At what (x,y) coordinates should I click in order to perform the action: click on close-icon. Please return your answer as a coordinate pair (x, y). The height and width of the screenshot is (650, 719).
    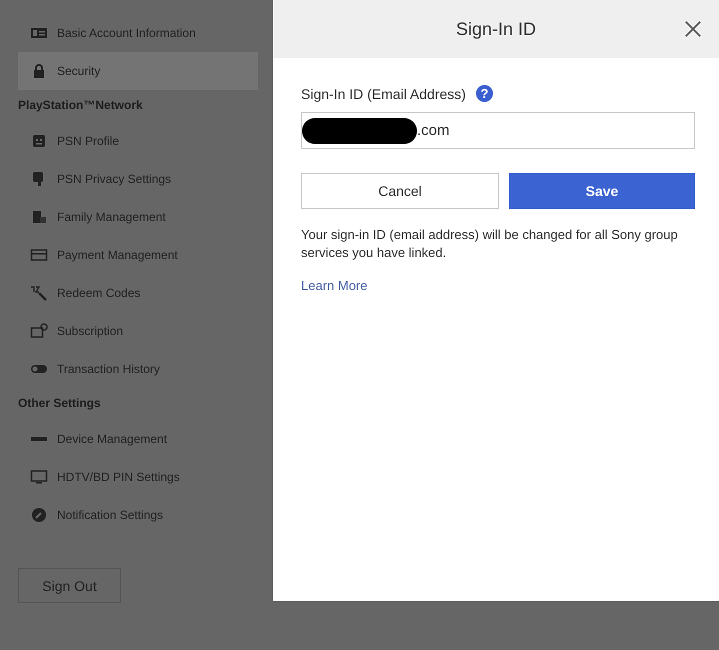
    Looking at the image, I should click on (693, 29).